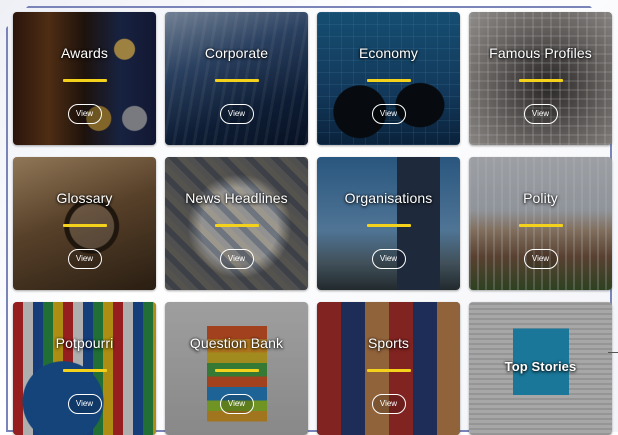 This screenshot has width=618, height=435. What do you see at coordinates (540, 53) in the screenshot?
I see `tile-label: Famous Profiles` at bounding box center [540, 53].